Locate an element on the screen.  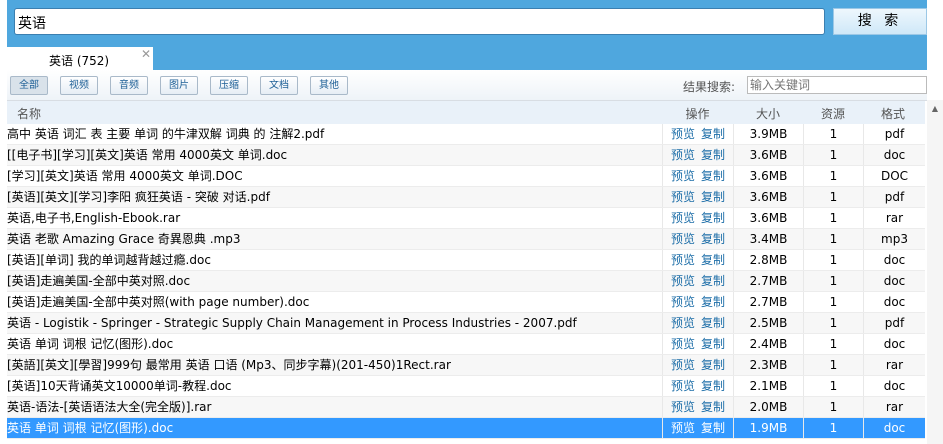
table-row: [英语][单词] 我的单词越背越过瘾.doc 预览 复制 2.8MB 1 doc is located at coordinates (466, 260).